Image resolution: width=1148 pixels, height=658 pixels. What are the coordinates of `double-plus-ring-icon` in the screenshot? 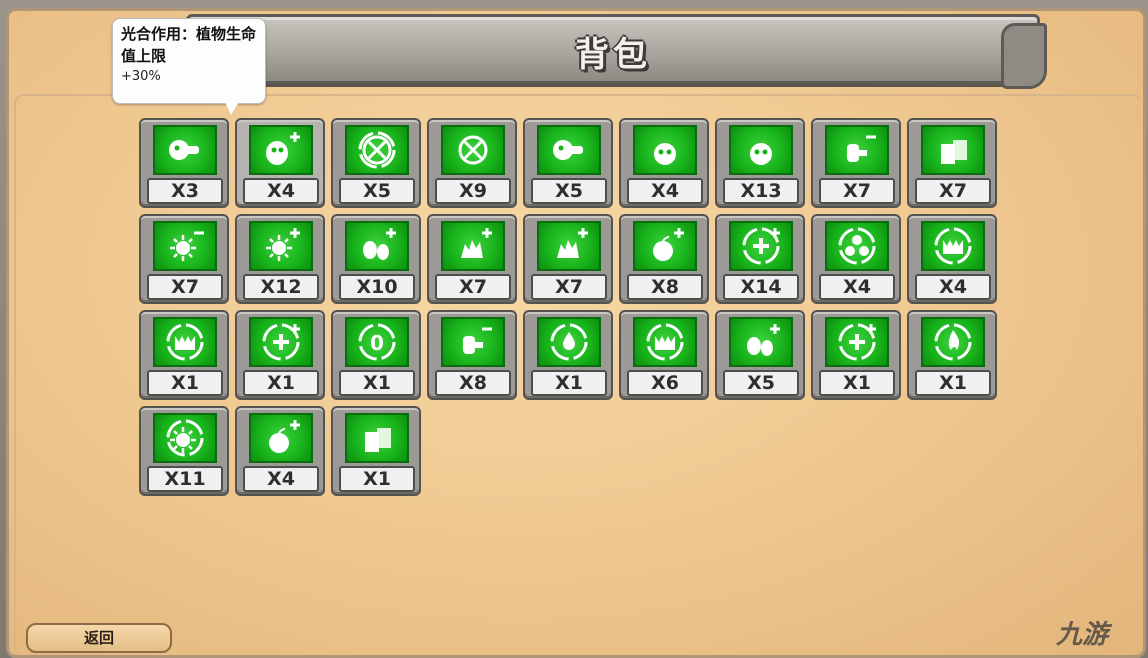 It's located at (857, 342).